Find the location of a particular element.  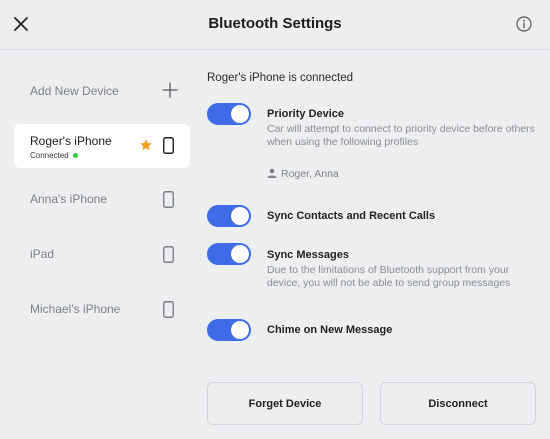

device-item-rogers-iphone: Roger's iPhone Connected is located at coordinates (102, 146).